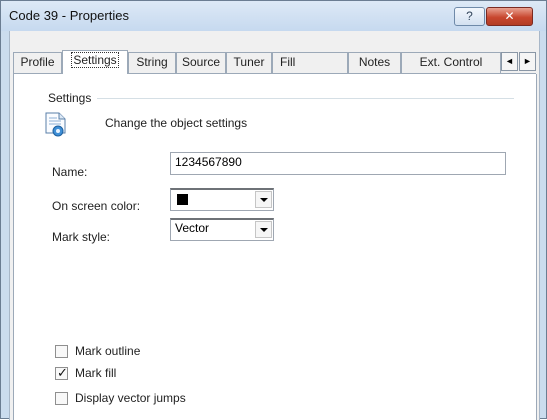 The width and height of the screenshot is (547, 420). Describe the element at coordinates (192, 228) in the screenshot. I see `mark-style-value: Vector` at that location.